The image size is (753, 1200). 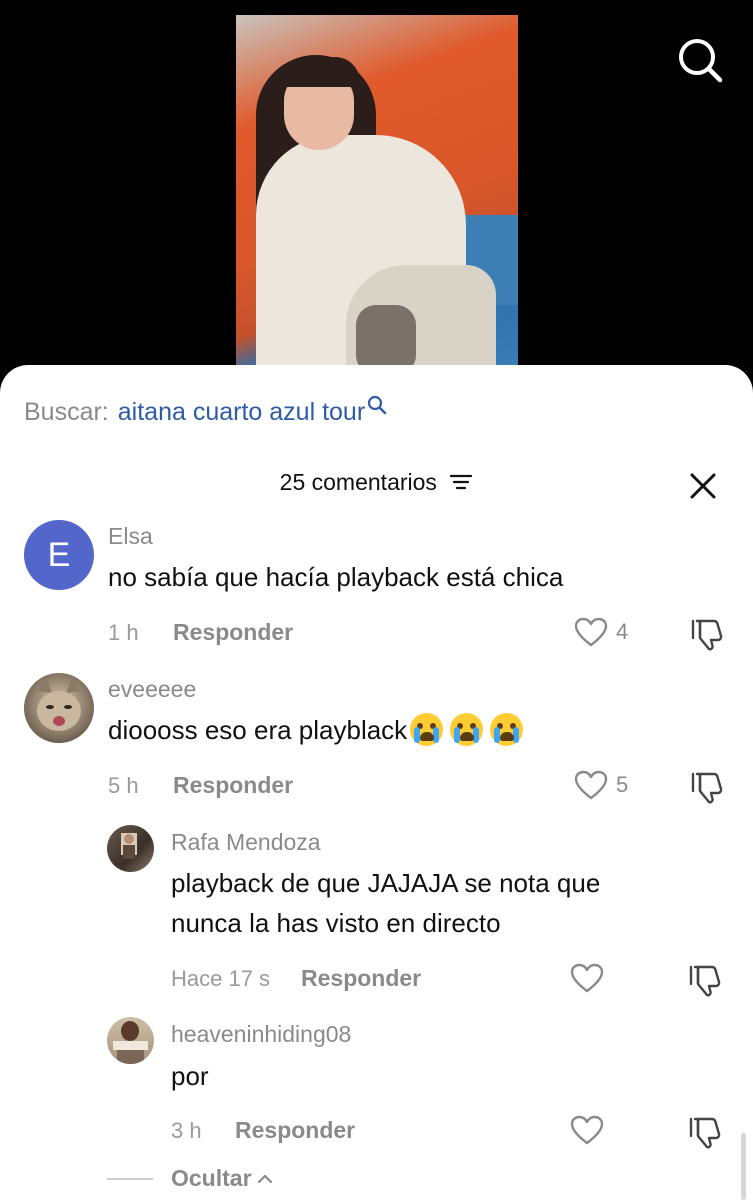 What do you see at coordinates (261, 1034) in the screenshot?
I see `reply-username: heaveninhiding08` at bounding box center [261, 1034].